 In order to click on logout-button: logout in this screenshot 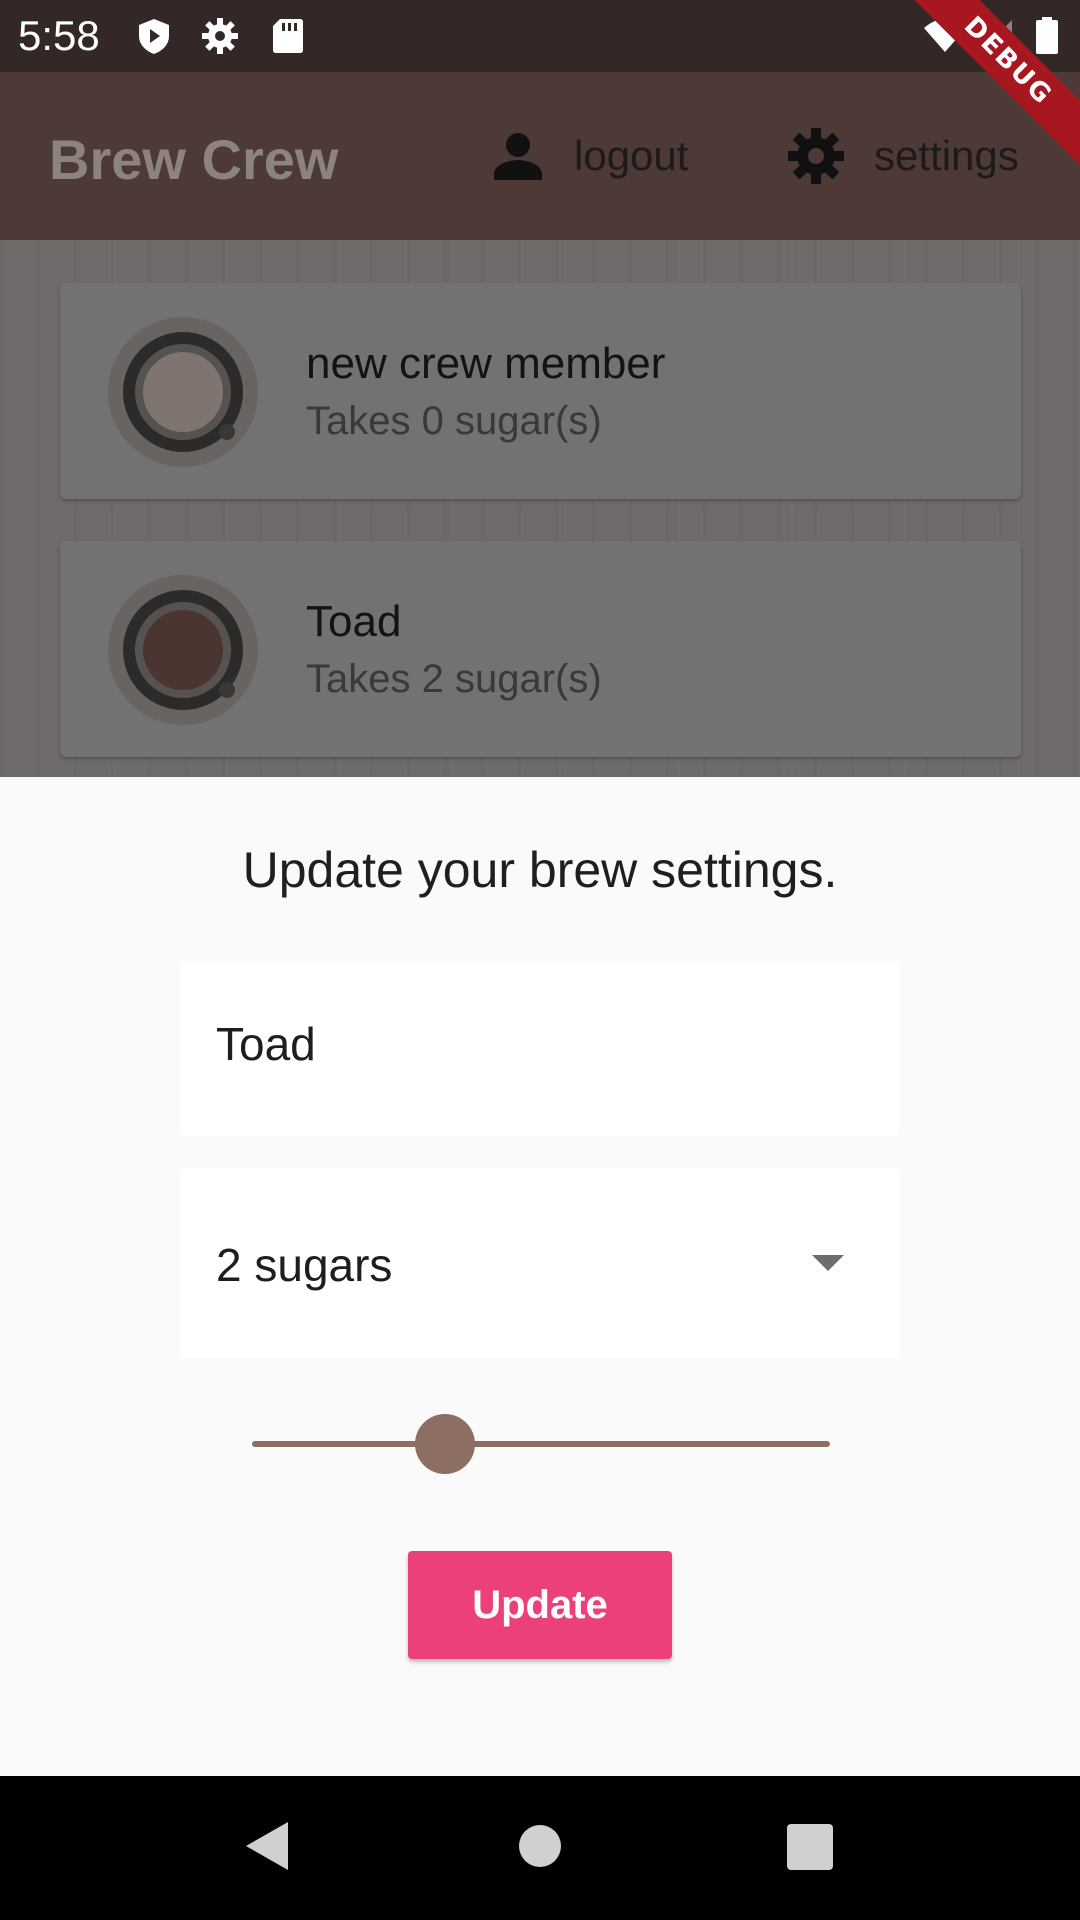, I will do `click(589, 156)`.